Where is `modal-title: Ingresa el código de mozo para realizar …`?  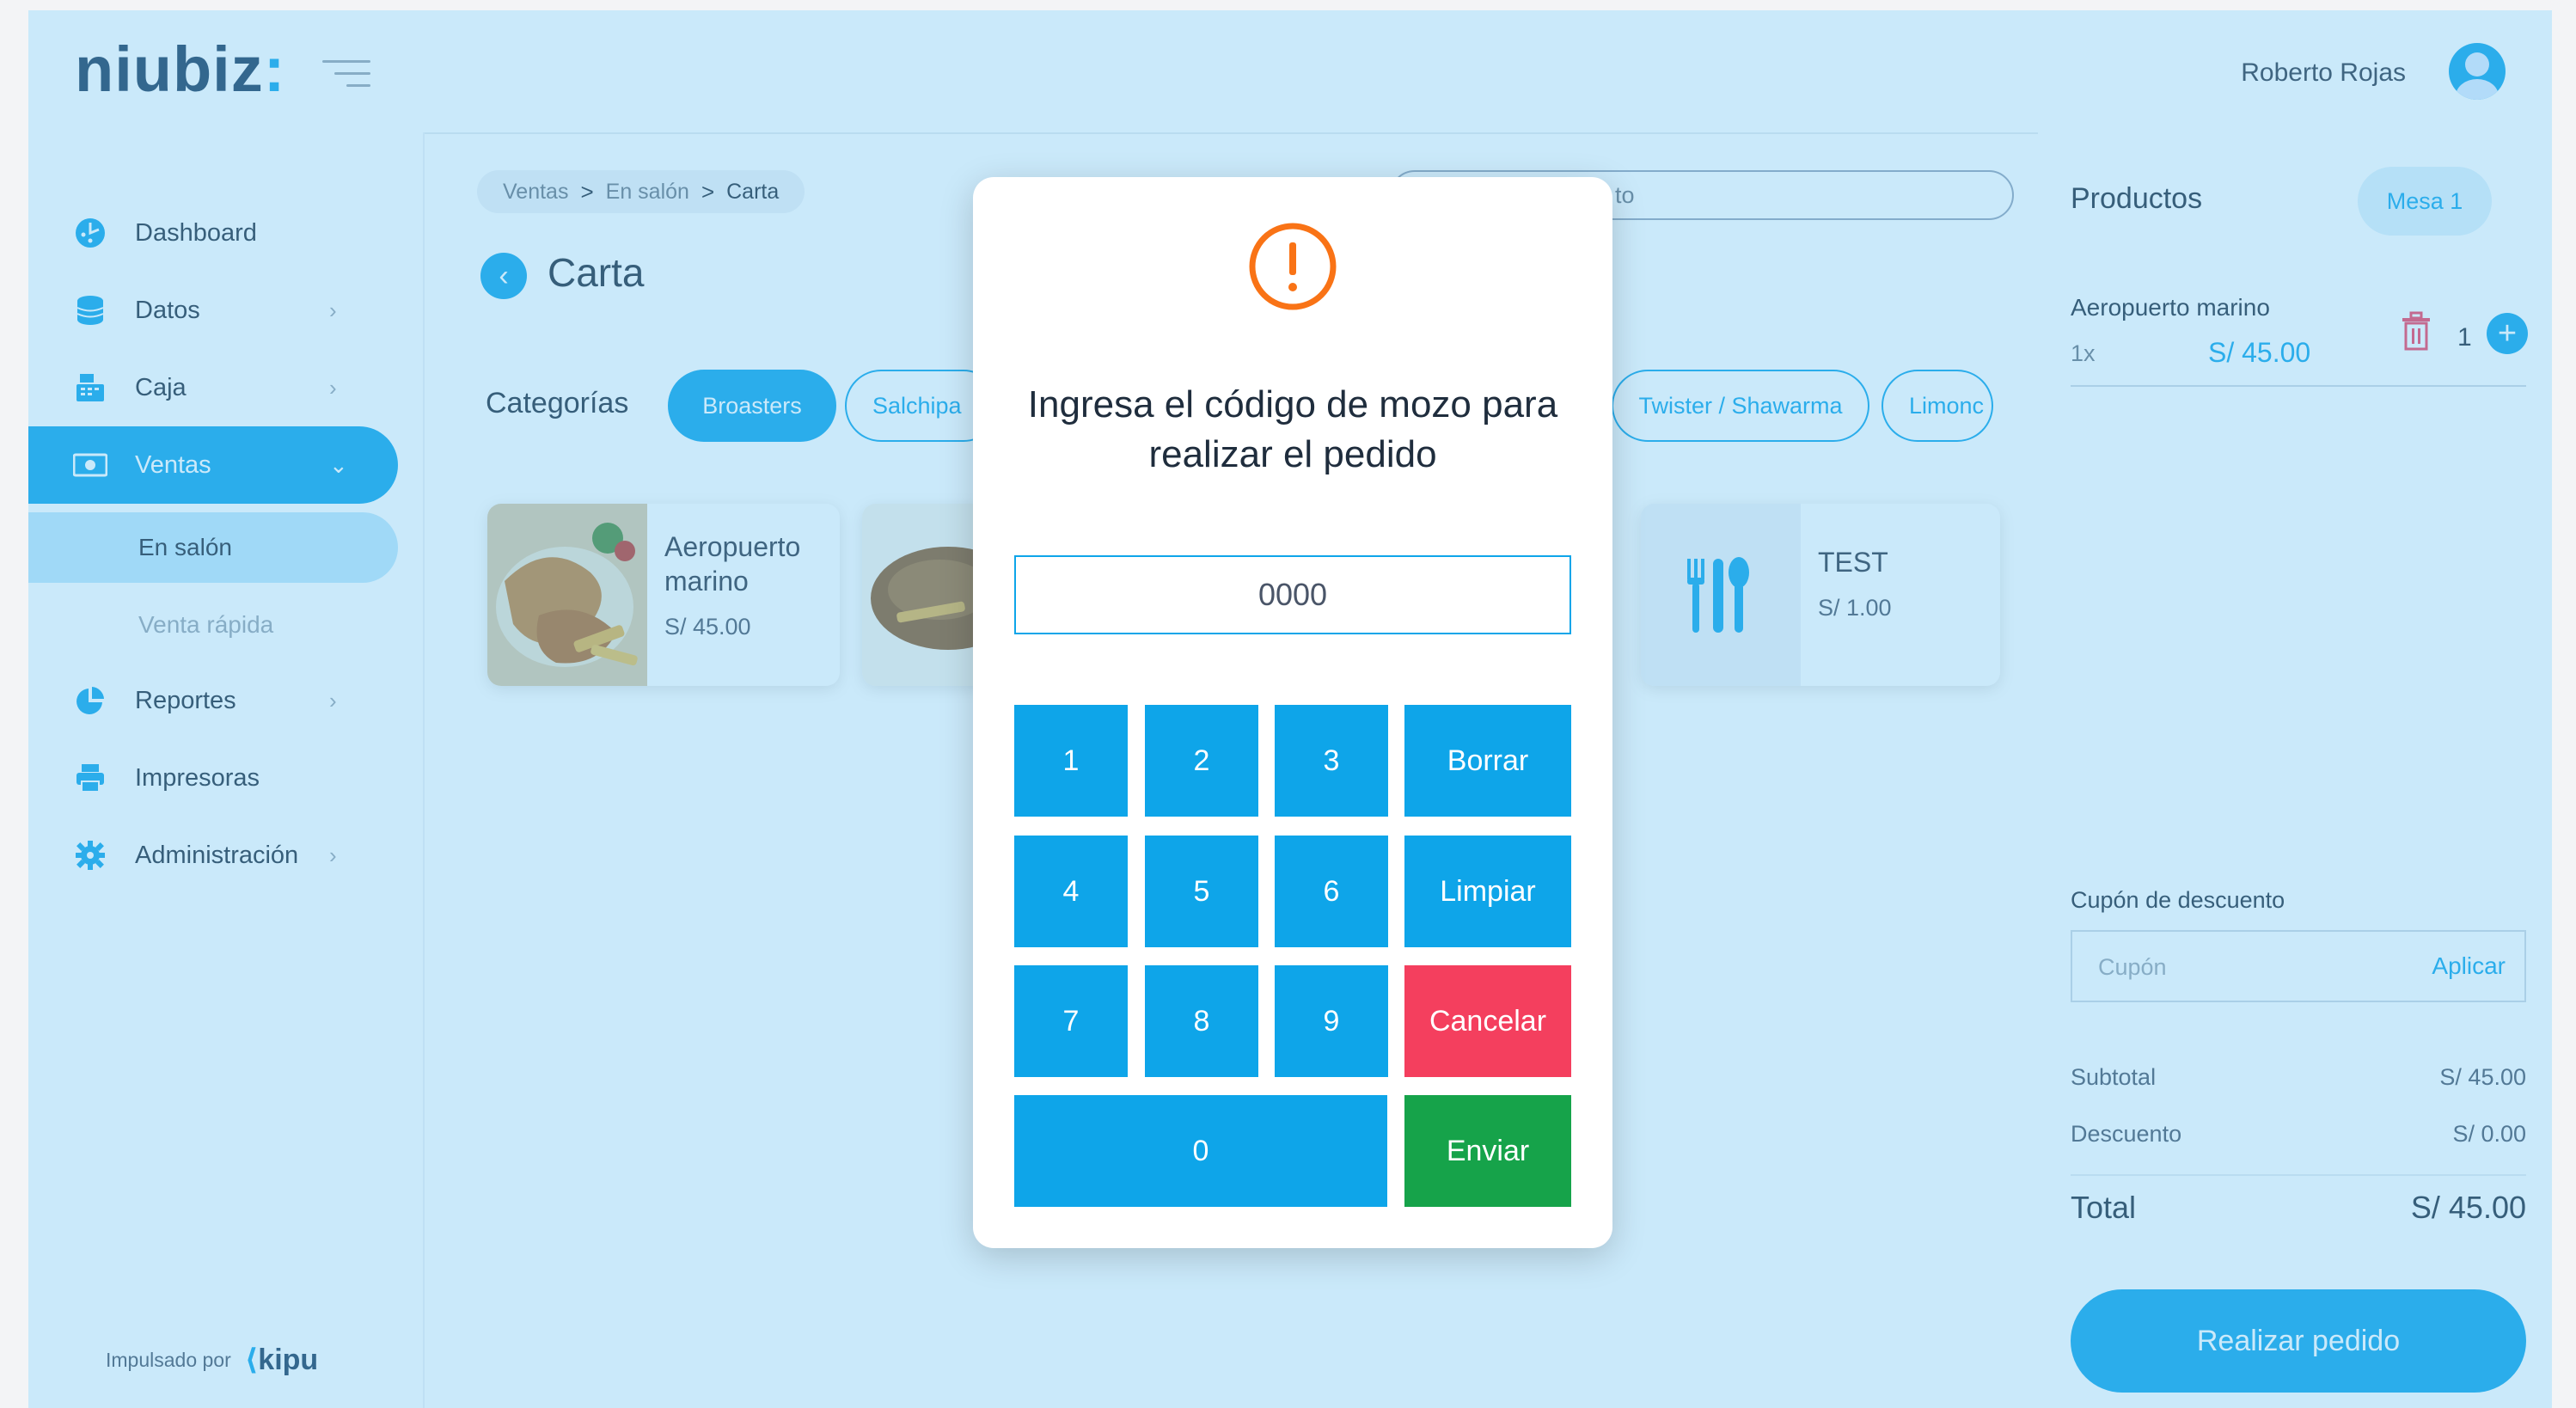 modal-title: Ingresa el código de mozo para realizar … is located at coordinates (1292, 429).